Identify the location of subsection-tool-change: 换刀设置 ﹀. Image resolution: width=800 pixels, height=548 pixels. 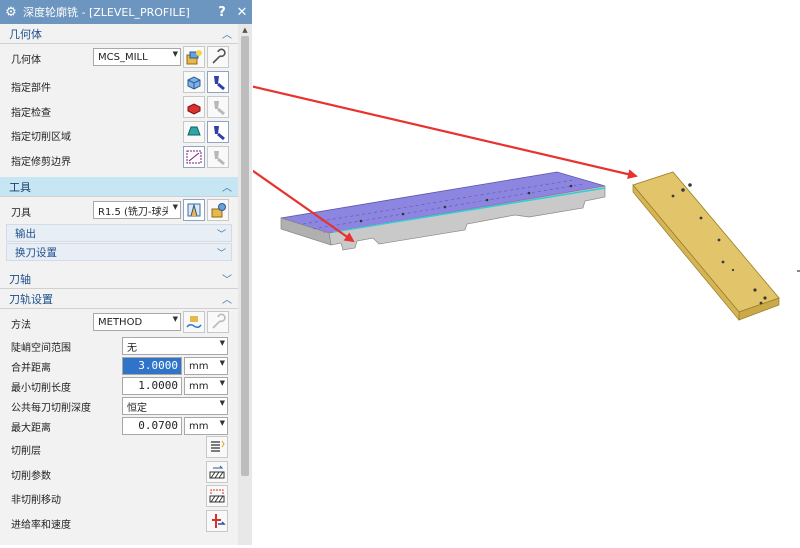
(119, 252).